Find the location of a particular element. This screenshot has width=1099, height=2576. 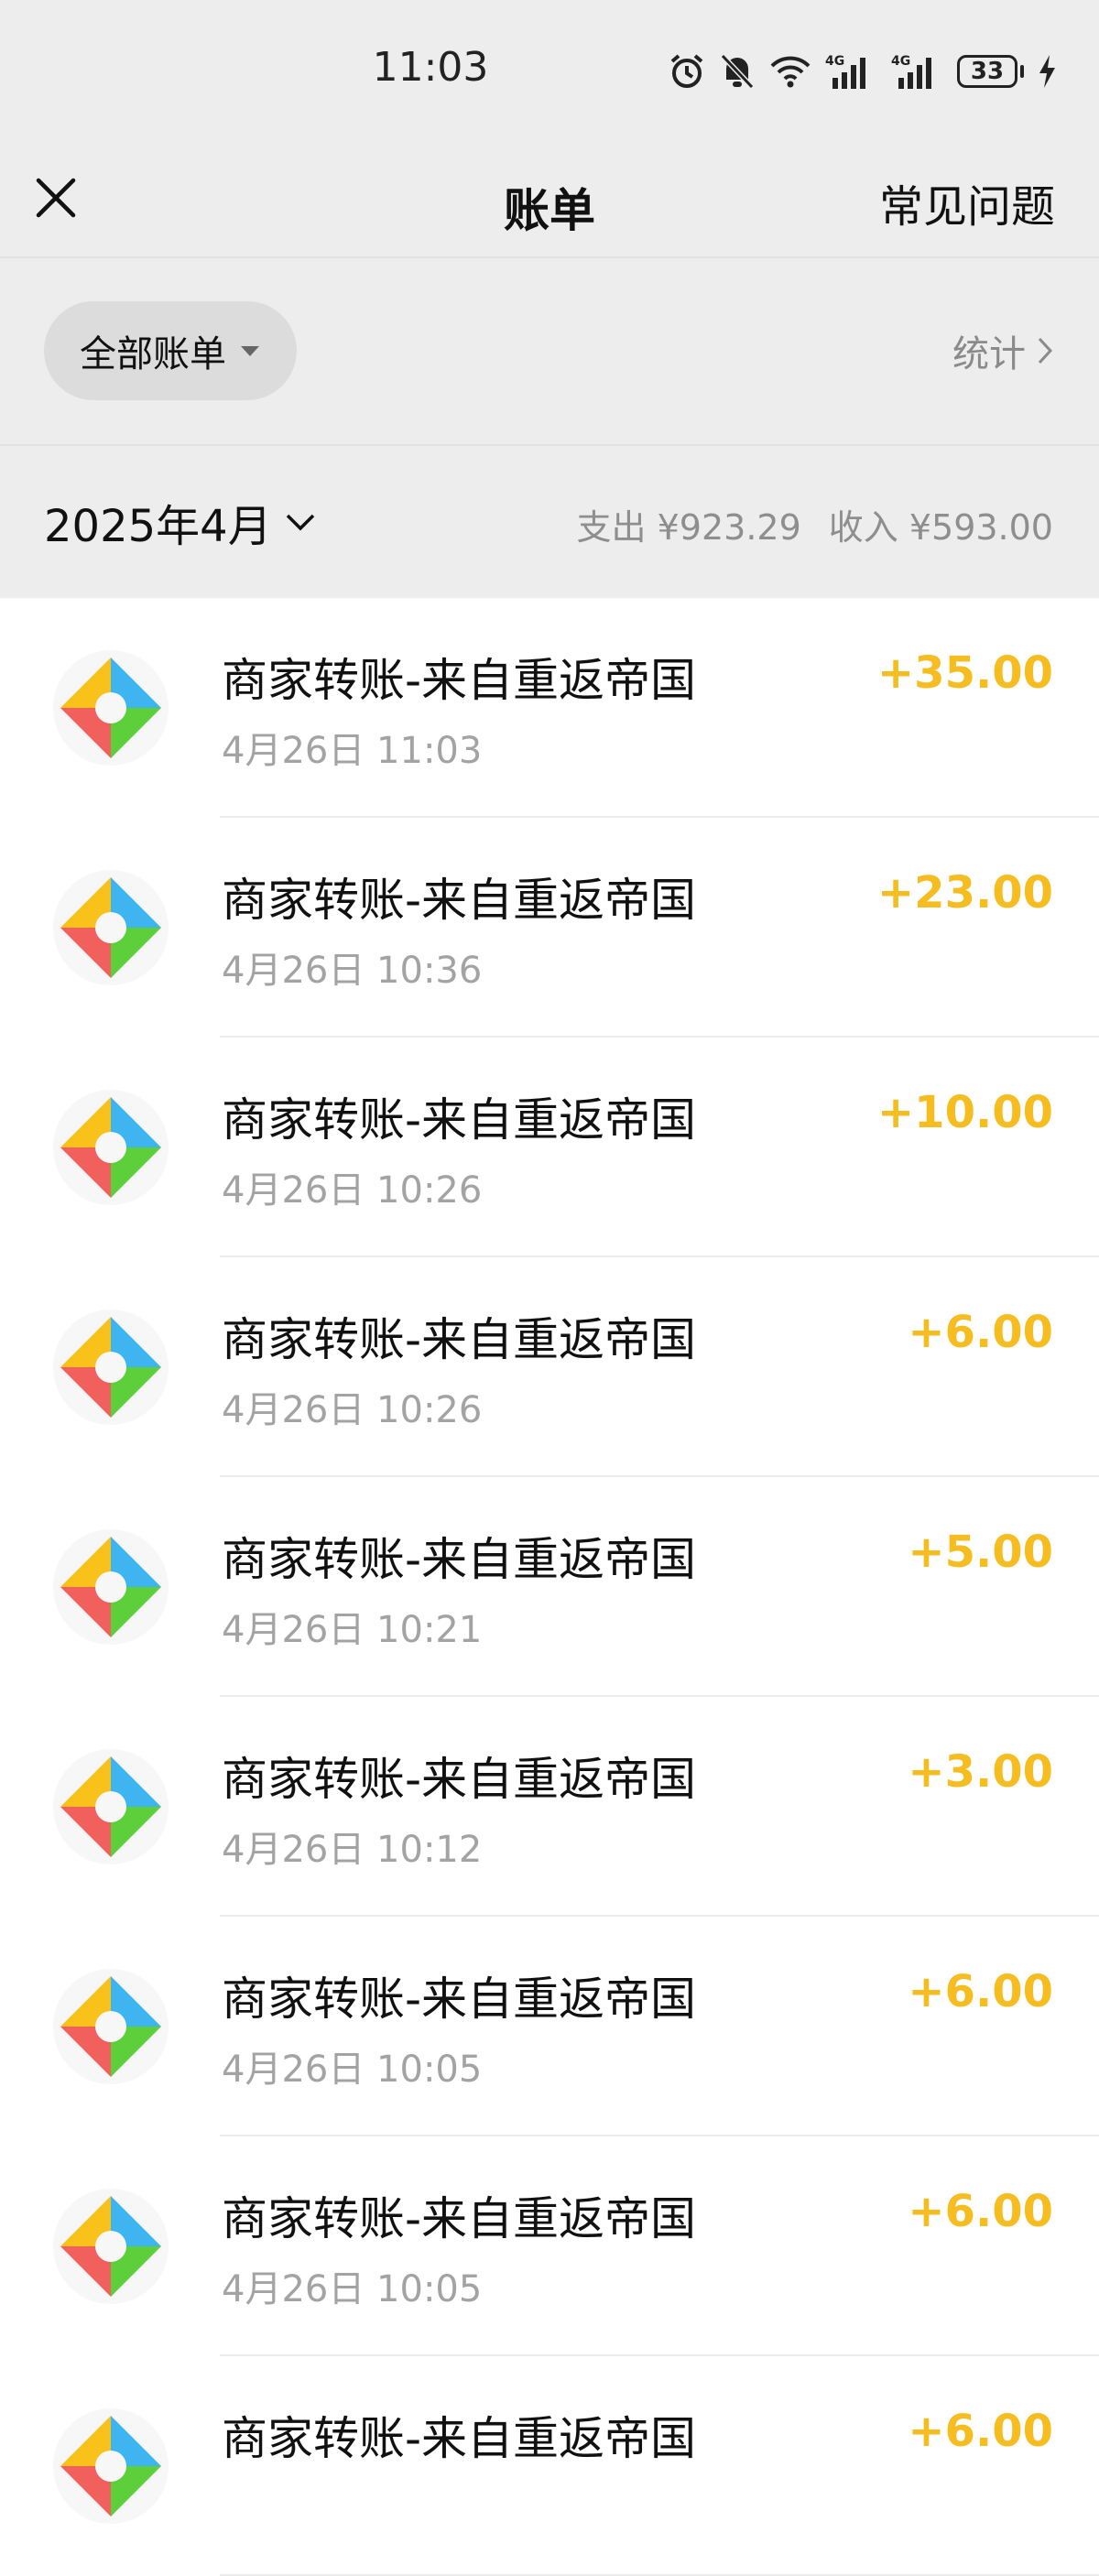

status-bar: 11:03 4G 4G 33 is located at coordinates (549, 73).